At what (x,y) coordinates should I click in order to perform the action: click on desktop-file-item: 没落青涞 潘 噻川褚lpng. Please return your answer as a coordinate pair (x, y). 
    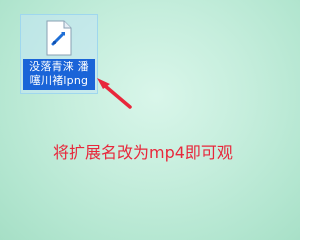
    Looking at the image, I should click on (59, 54).